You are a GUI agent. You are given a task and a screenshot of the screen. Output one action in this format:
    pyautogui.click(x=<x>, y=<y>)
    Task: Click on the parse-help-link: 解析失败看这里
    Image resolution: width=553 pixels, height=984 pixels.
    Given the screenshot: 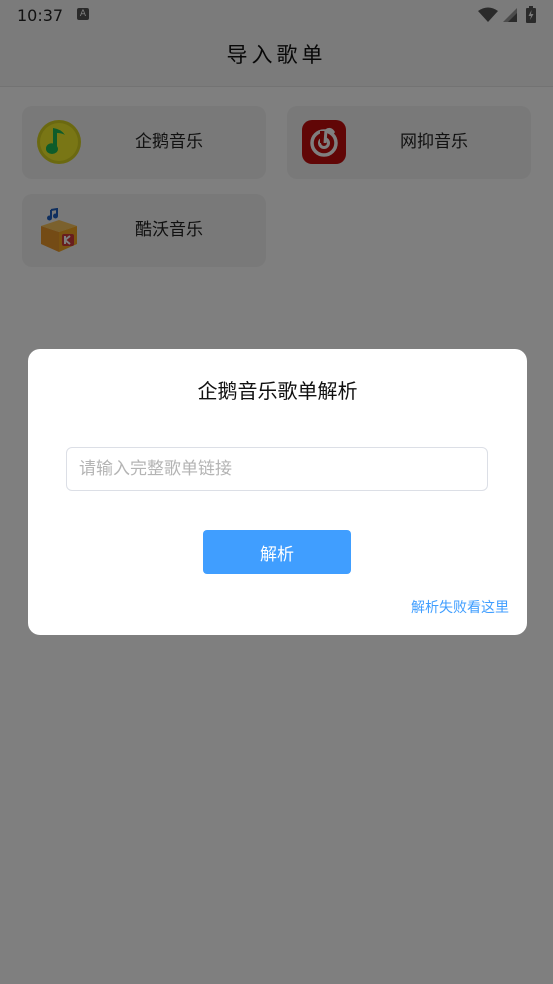 What is the action you would take?
    pyautogui.click(x=460, y=607)
    